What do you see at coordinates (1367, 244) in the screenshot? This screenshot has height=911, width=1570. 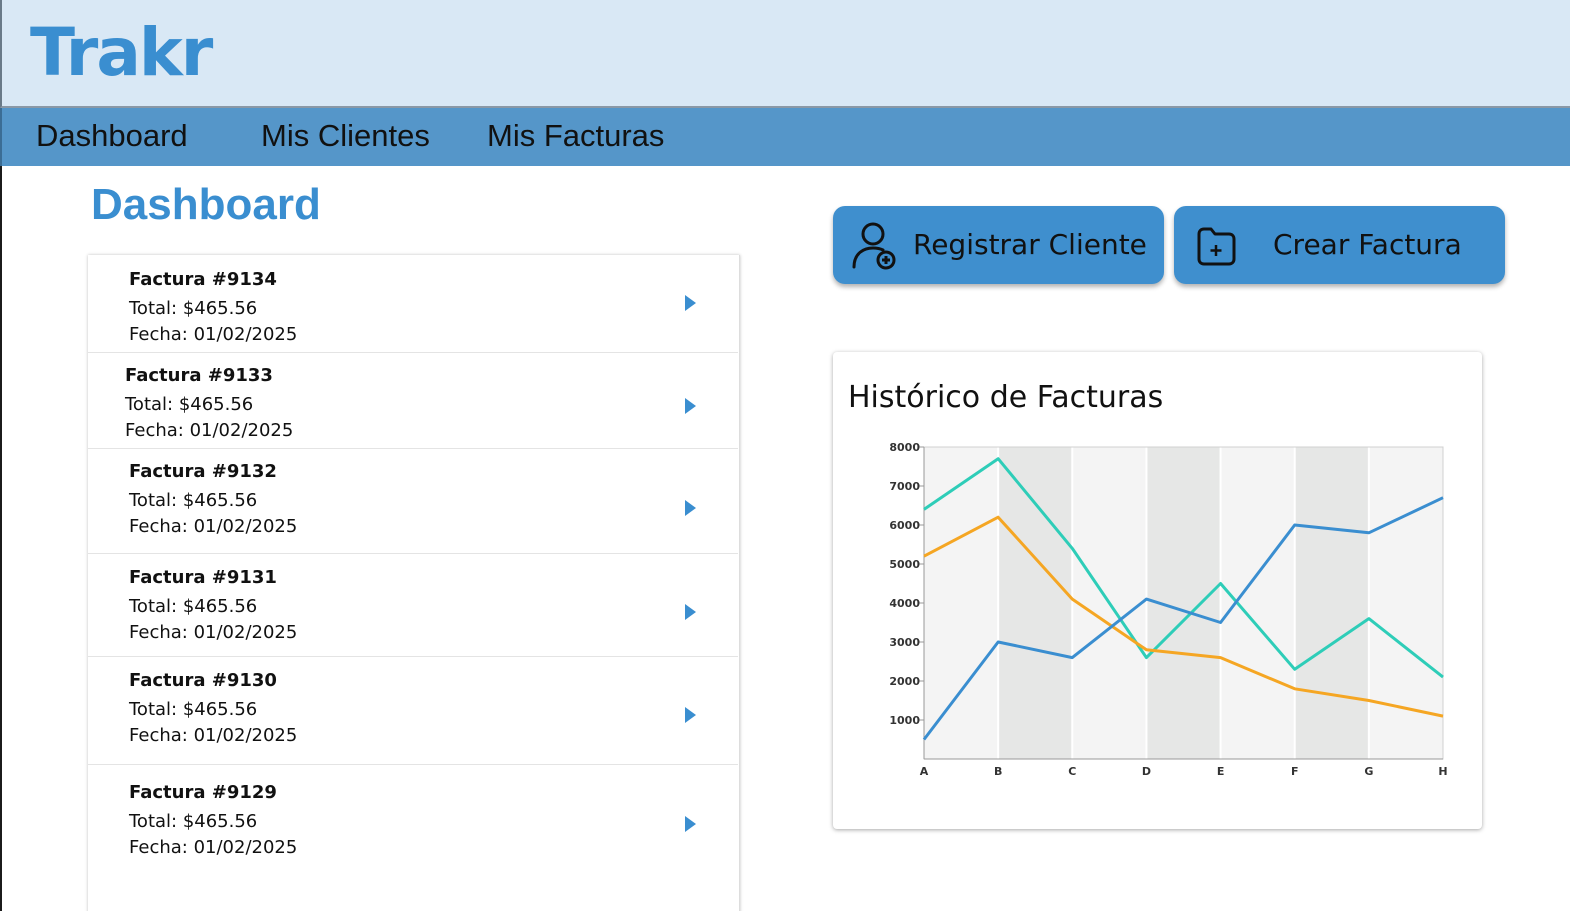 I see `create-invoice-label: Crear Factura` at bounding box center [1367, 244].